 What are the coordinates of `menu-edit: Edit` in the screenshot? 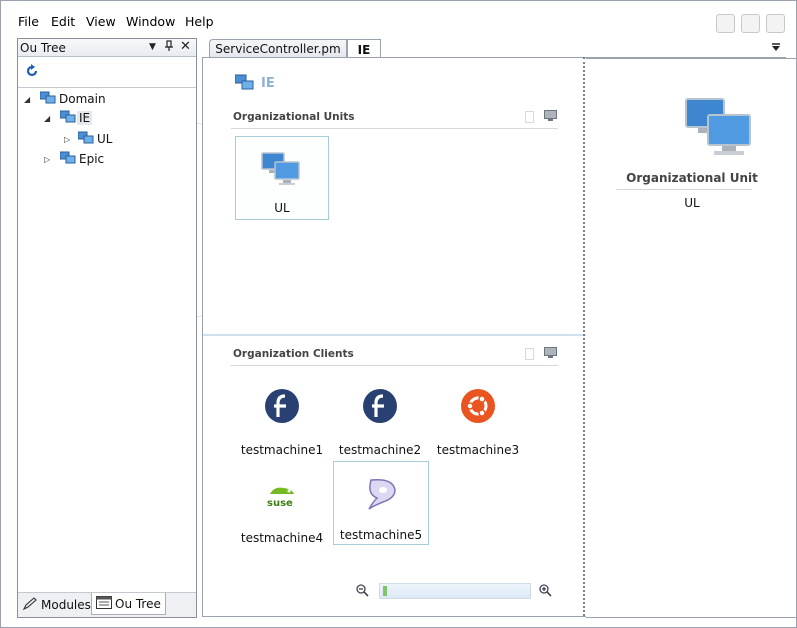 It's located at (63, 21).